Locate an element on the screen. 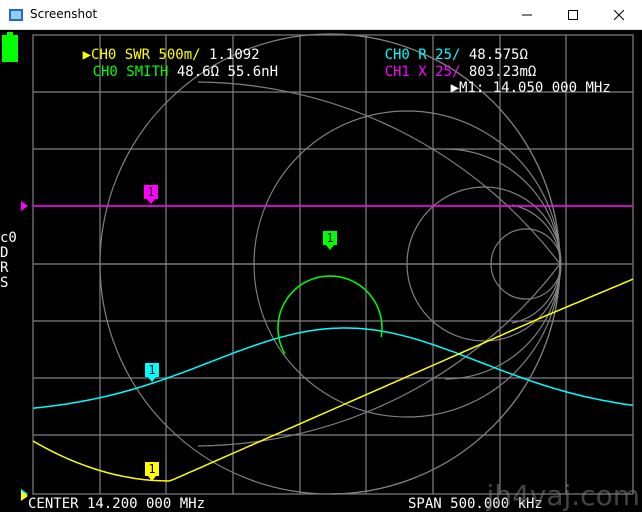 The image size is (642, 512). marker-1-reactance-label: 1 is located at coordinates (150, 192).